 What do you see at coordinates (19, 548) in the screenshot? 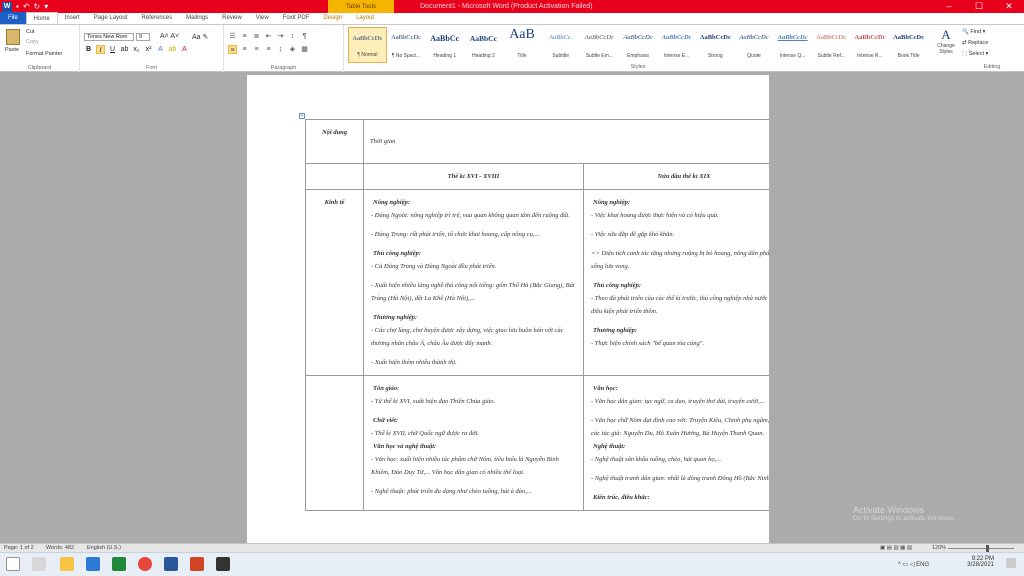
I see `page-count-status: Page: 1 of 2` at bounding box center [19, 548].